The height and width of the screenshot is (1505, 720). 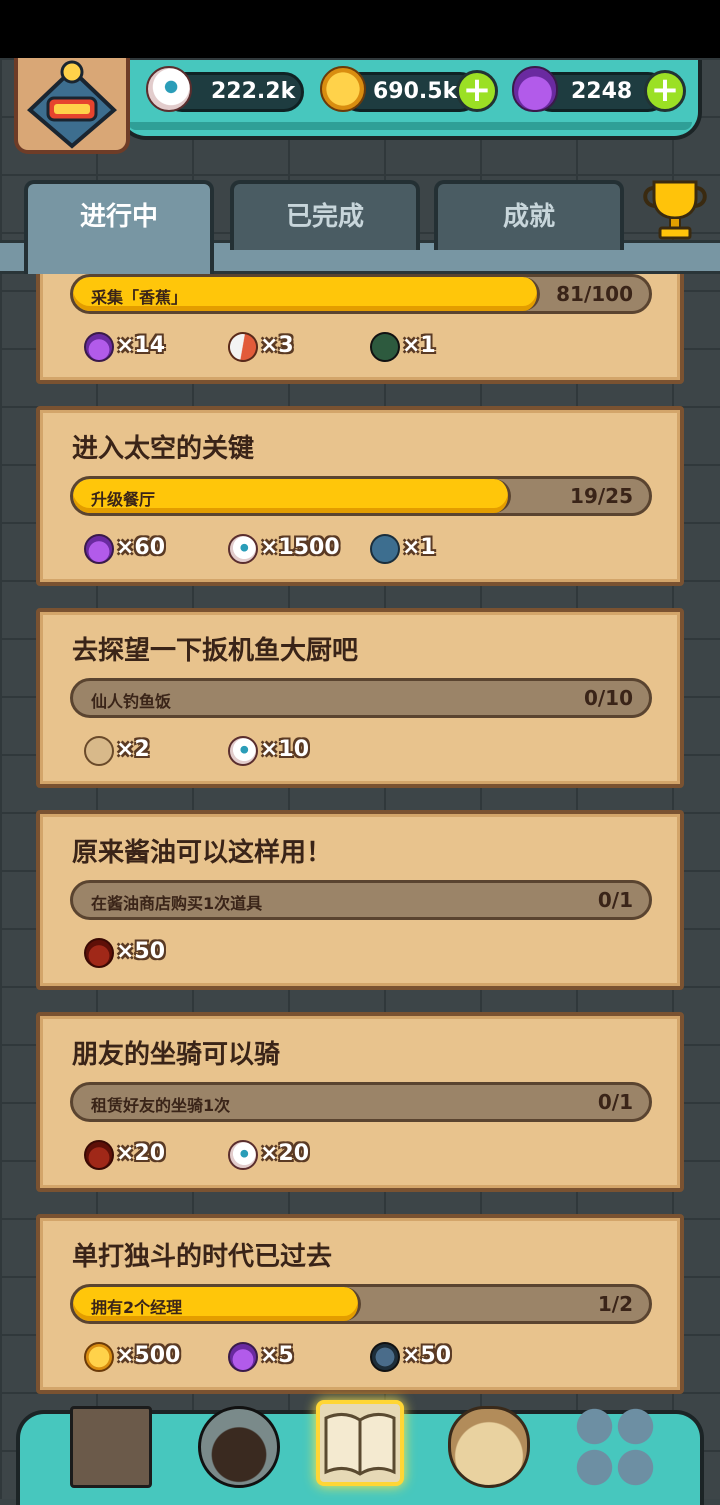 What do you see at coordinates (360, 29) in the screenshot?
I see `status-bar` at bounding box center [360, 29].